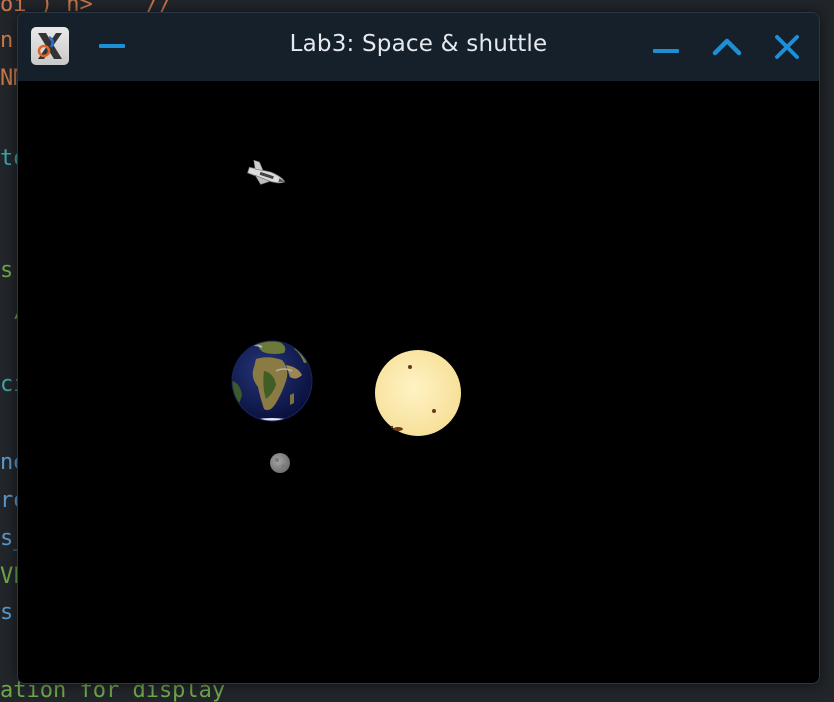  What do you see at coordinates (666, 47) in the screenshot?
I see `minimize-button` at bounding box center [666, 47].